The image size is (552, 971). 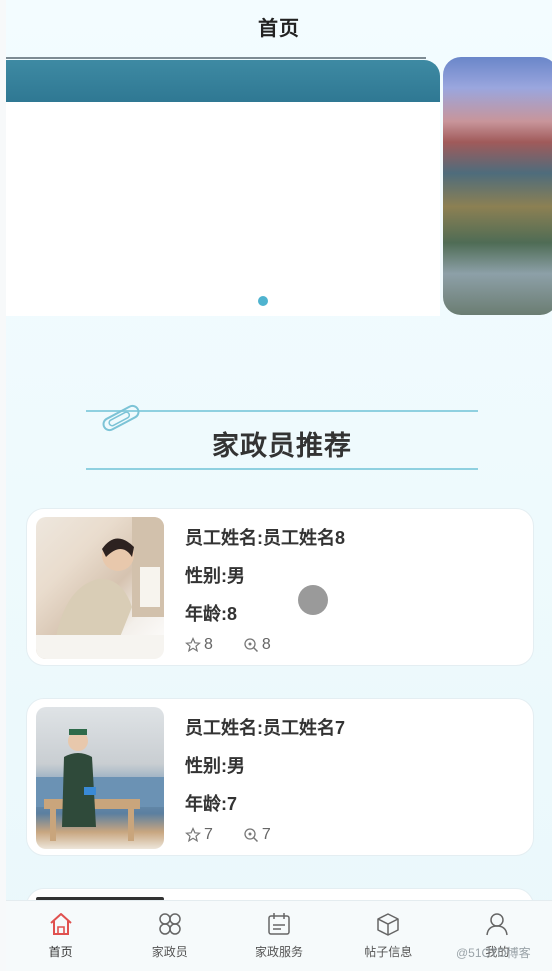 I want to click on banner-indicator, so click(x=263, y=301).